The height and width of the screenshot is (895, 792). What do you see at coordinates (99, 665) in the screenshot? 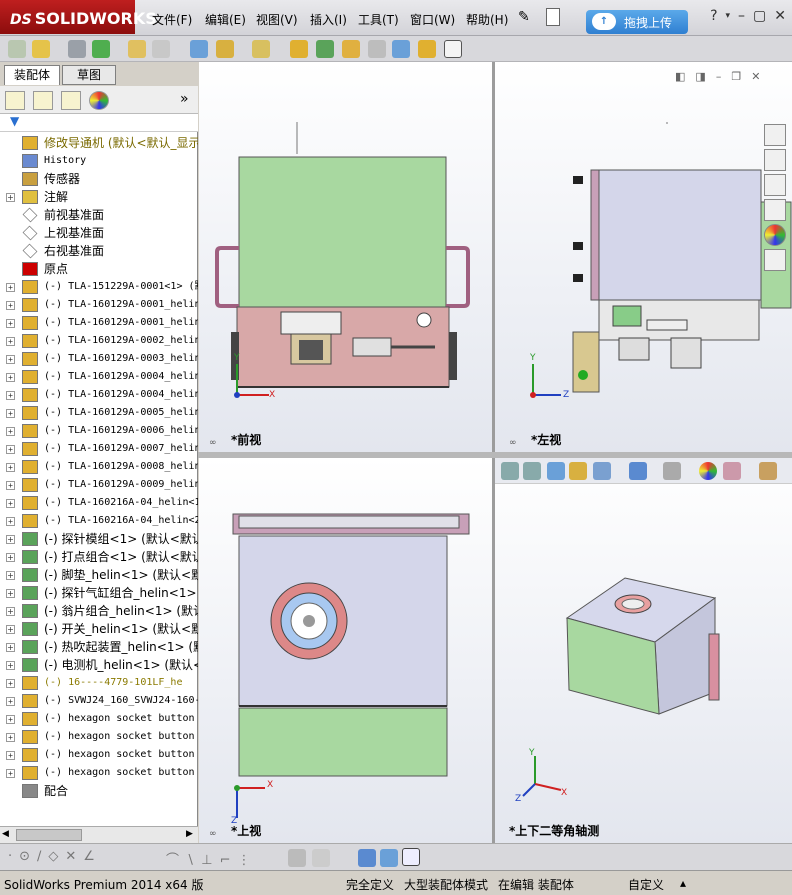
I see `tree-item: + (-) 电测机_helin<1> (默认<` at bounding box center [99, 665].